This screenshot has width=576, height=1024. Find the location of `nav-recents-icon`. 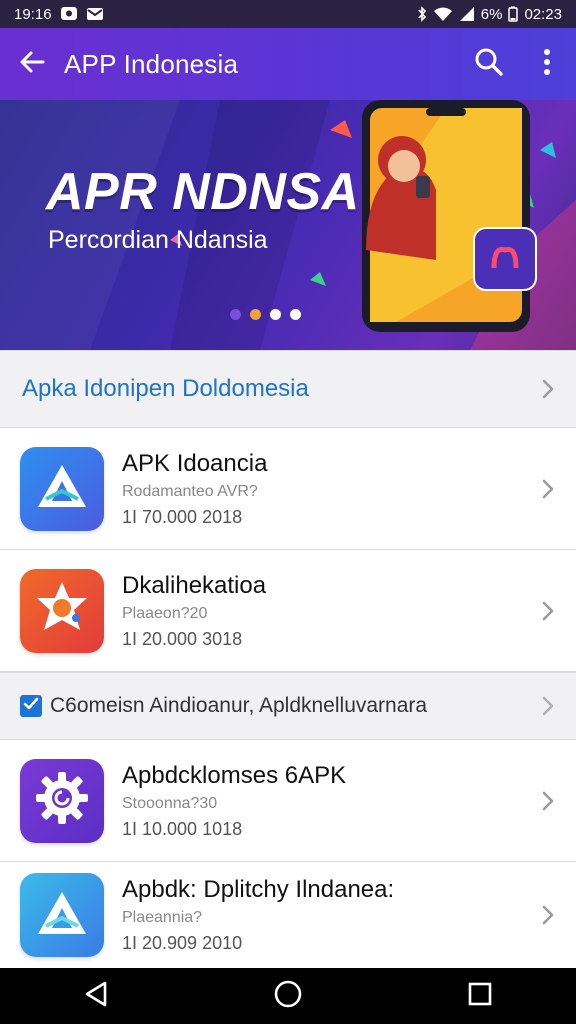

nav-recents-icon is located at coordinates (480, 996).